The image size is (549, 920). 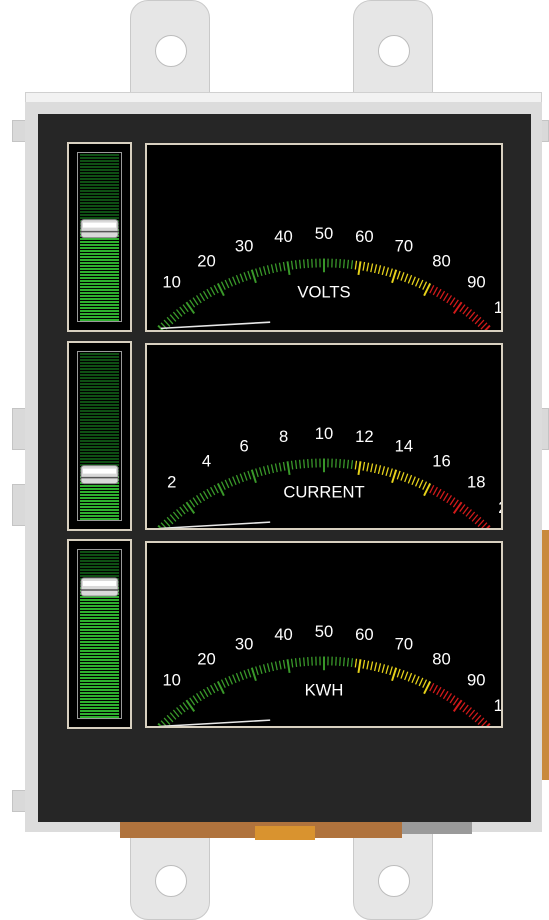 I want to click on scale-label: 70, so click(x=404, y=643).